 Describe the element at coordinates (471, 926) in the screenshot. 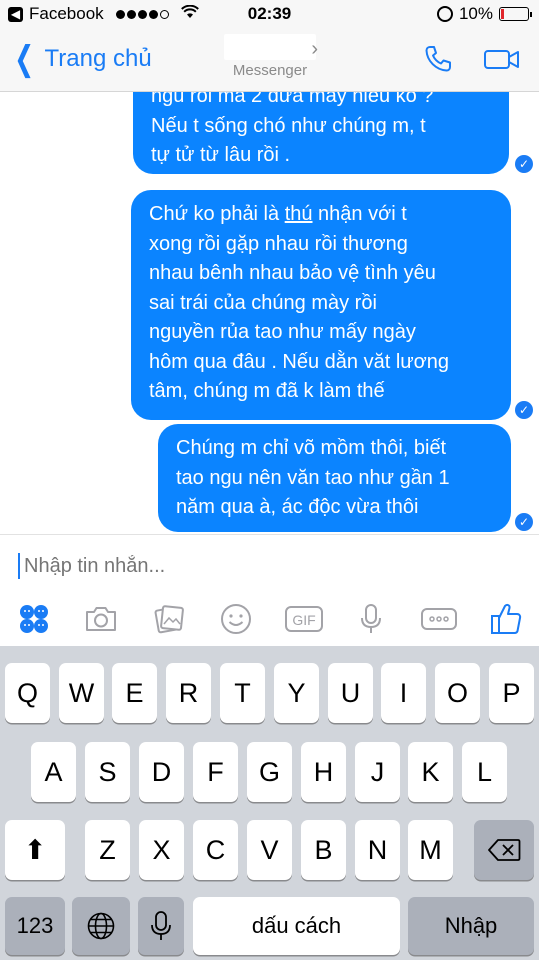

I see `return-key: Nhập` at that location.